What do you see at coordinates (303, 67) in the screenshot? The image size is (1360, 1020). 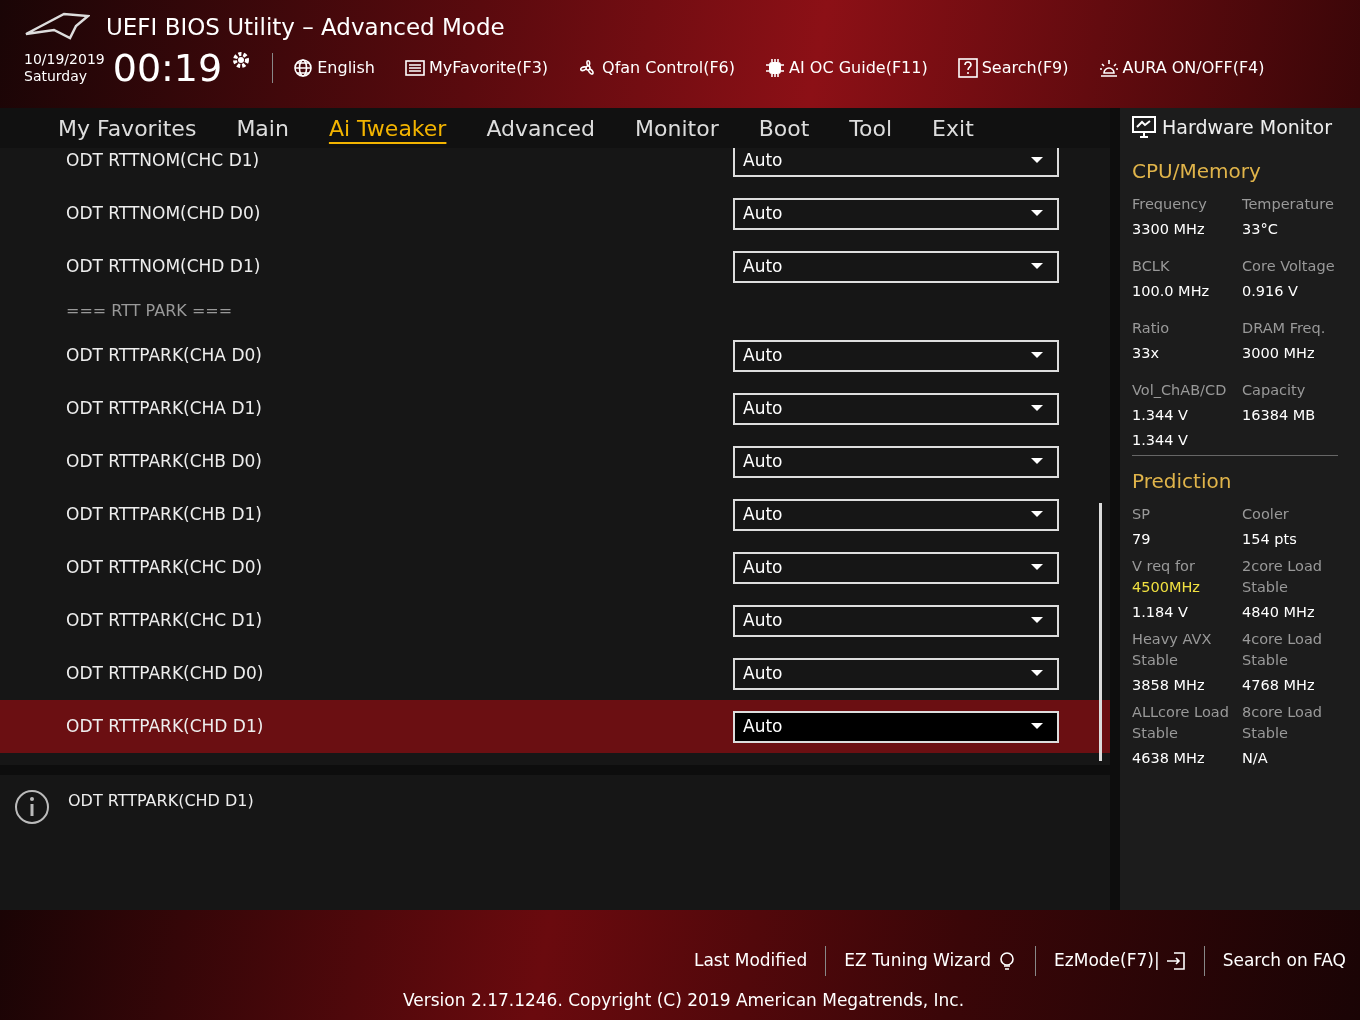 I see `globe-icon` at bounding box center [303, 67].